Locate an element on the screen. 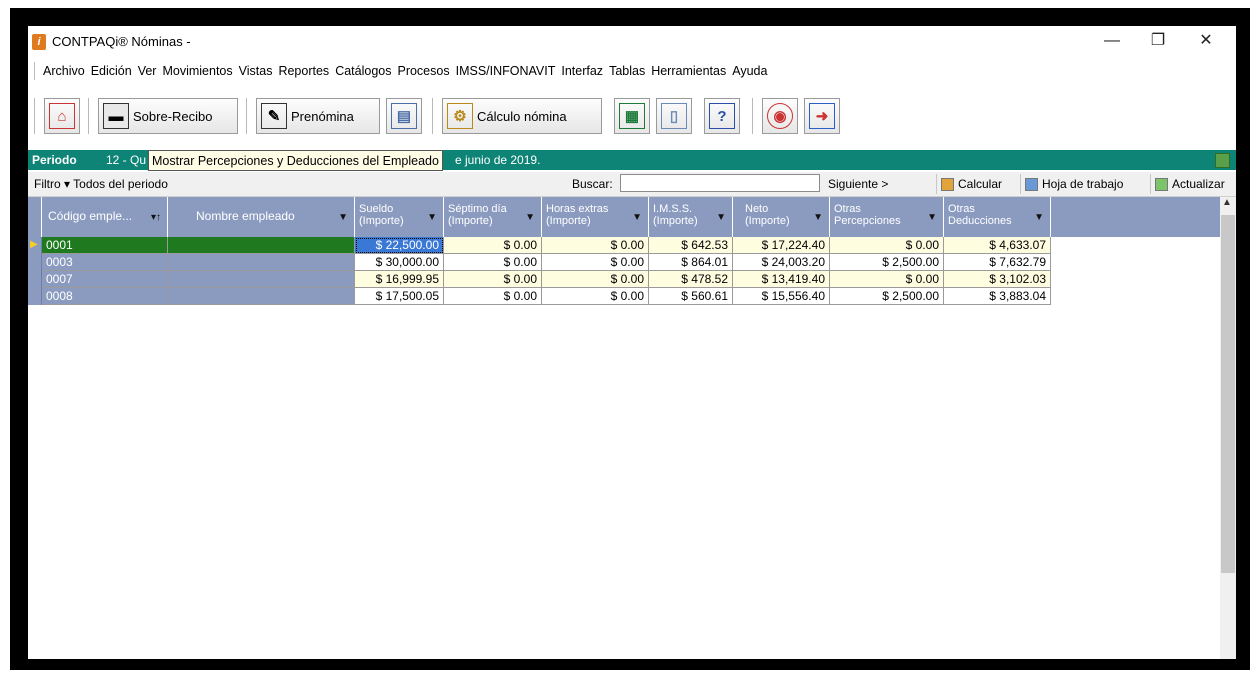 This screenshot has width=1258, height=677. sort-icon: ▾↑ is located at coordinates (156, 218).